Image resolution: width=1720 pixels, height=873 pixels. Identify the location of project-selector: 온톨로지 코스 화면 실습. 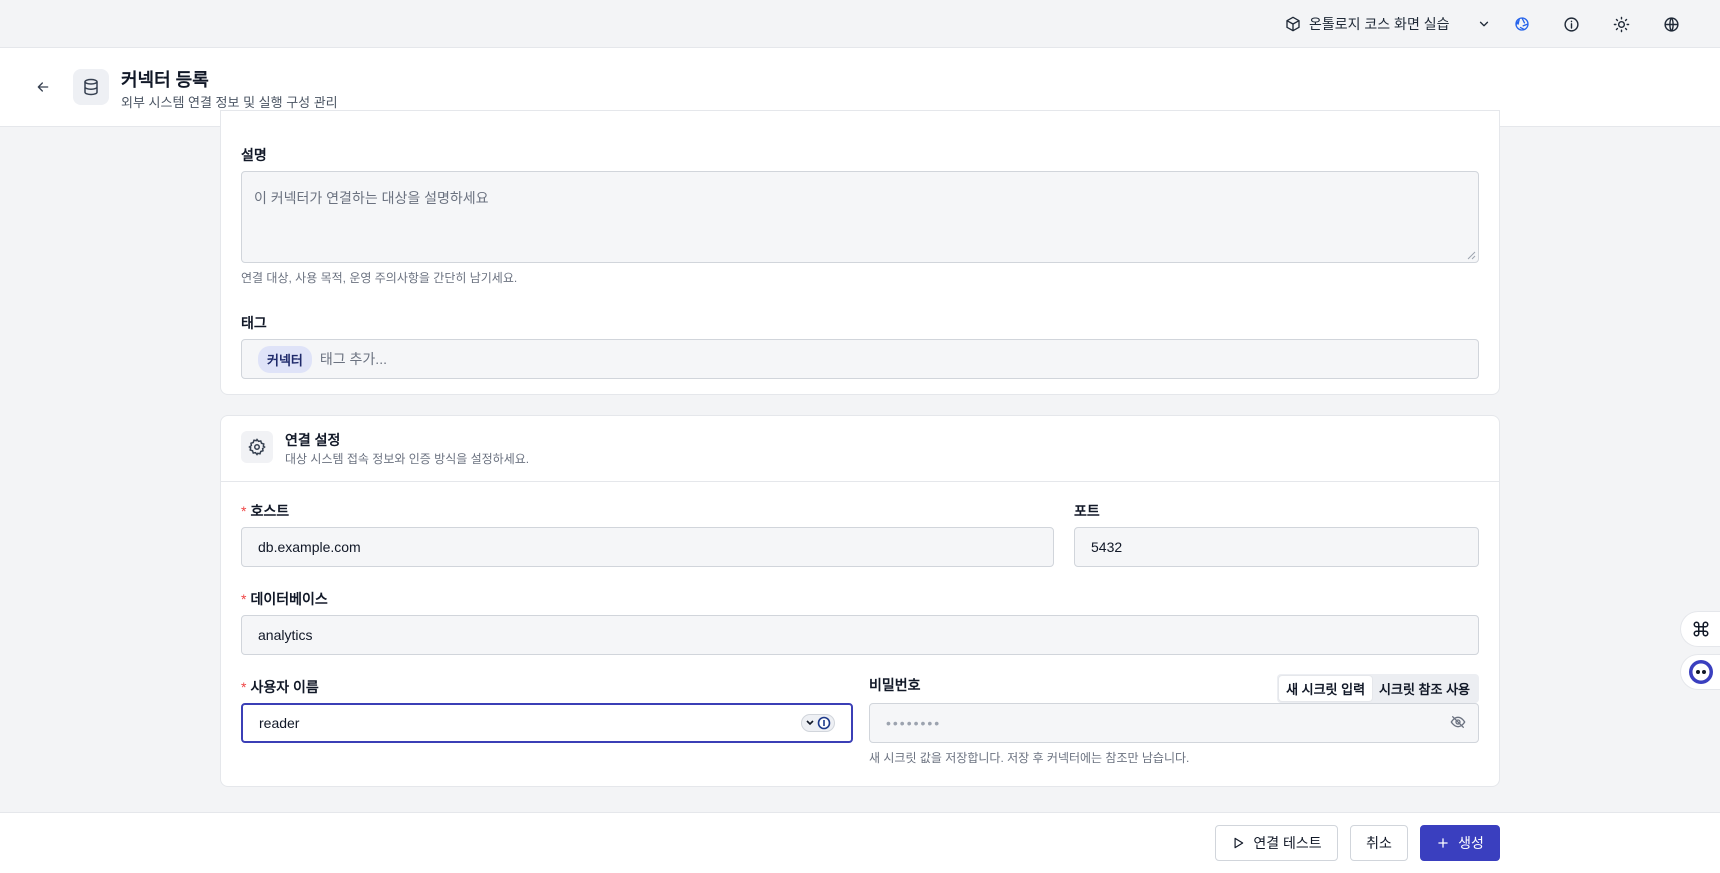
(1388, 24).